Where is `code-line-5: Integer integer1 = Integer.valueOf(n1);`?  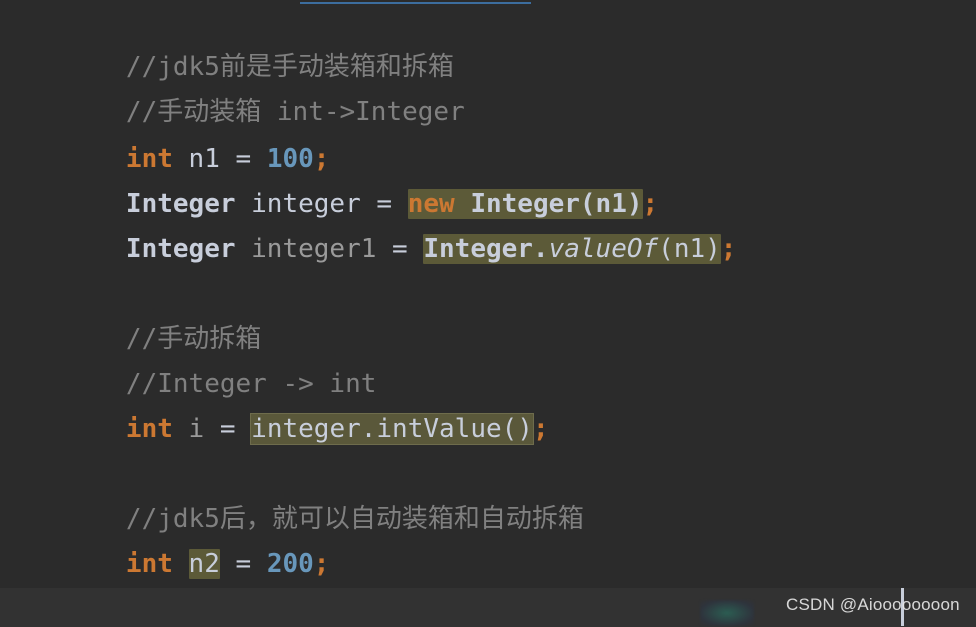
code-line-5: Integer integer1 = Integer.valueOf(n1); is located at coordinates (488, 223).